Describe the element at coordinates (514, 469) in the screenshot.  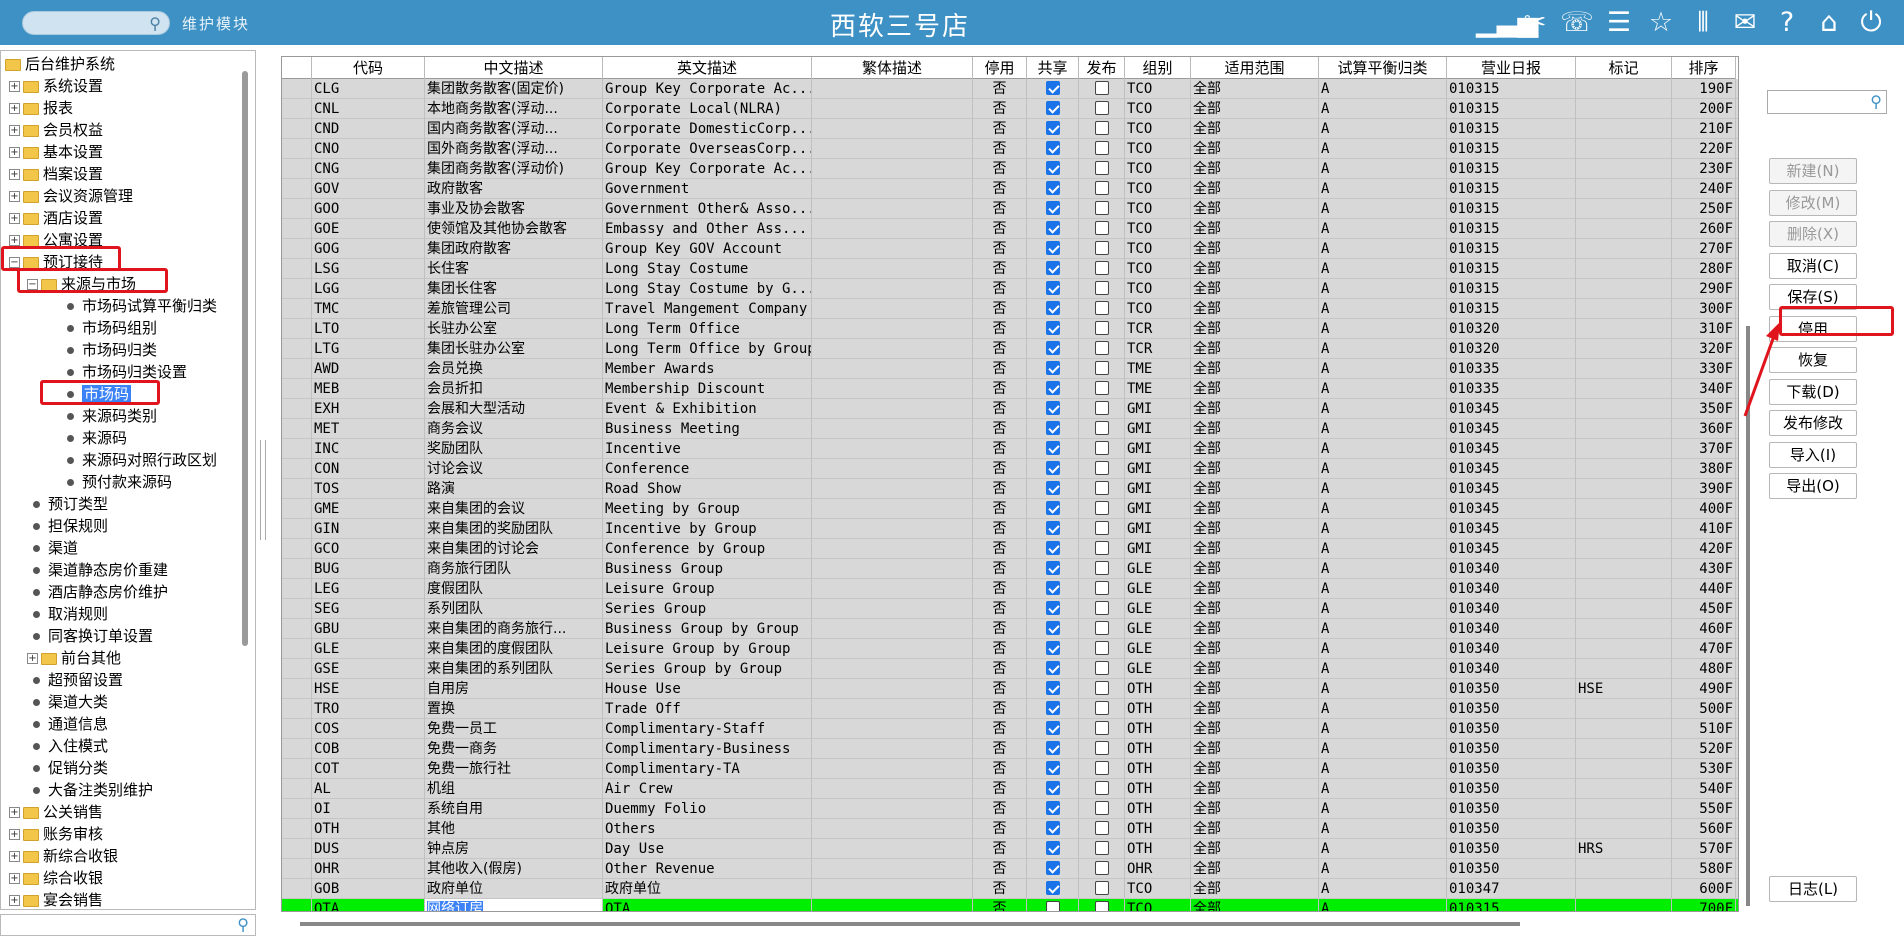
I see `cell-cn-desc: 讨论会议` at that location.